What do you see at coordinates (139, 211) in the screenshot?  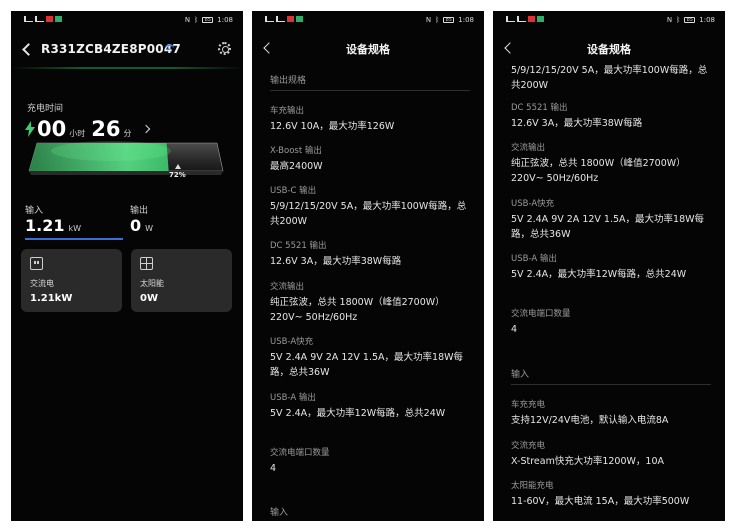 I see `output-label: 输出` at bounding box center [139, 211].